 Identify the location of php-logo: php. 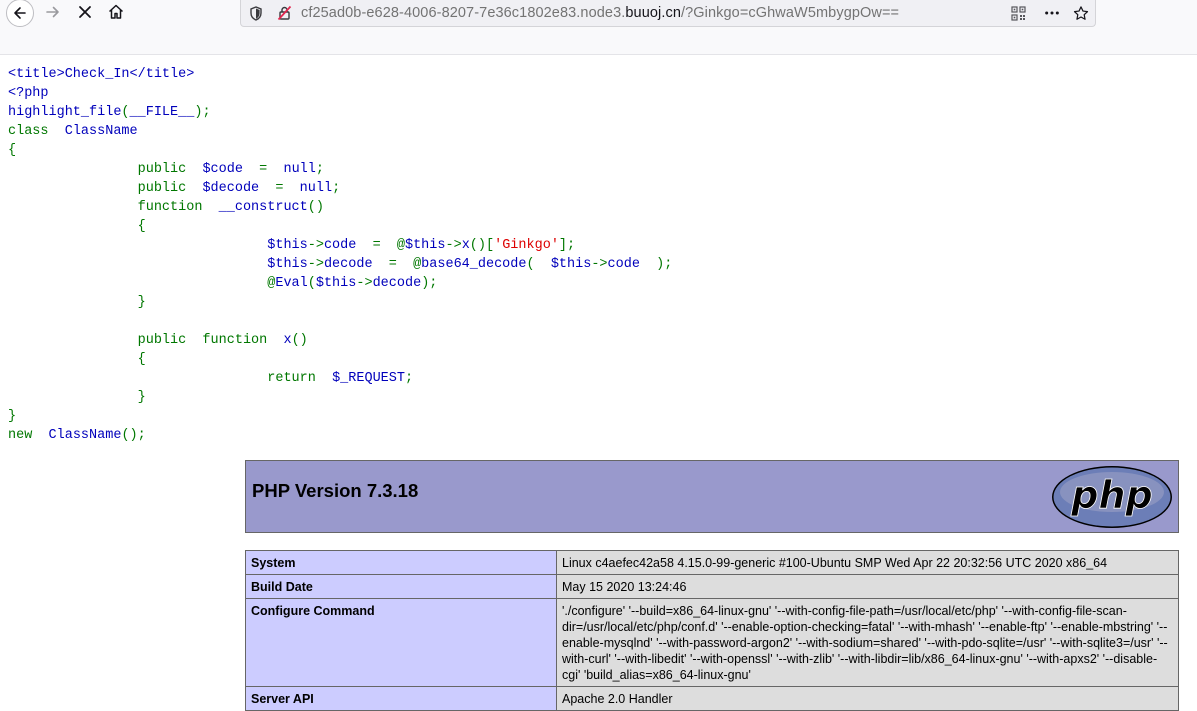
(1112, 497).